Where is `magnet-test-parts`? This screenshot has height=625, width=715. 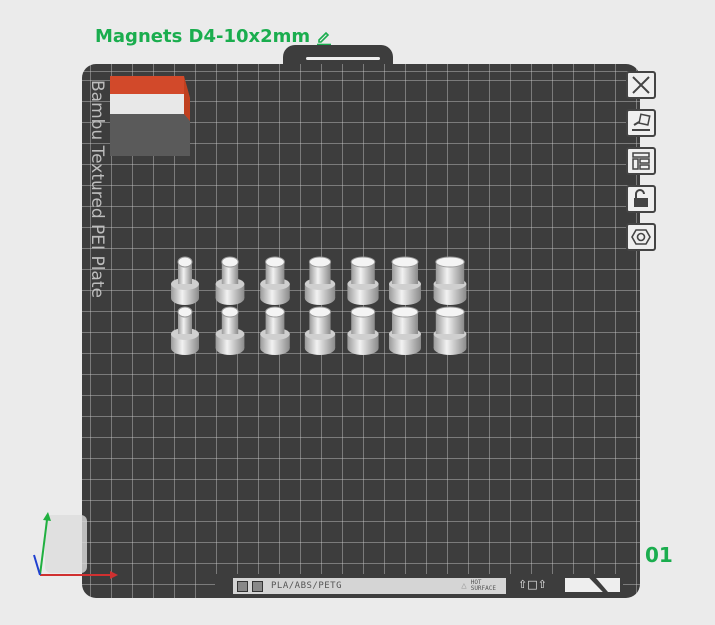
magnet-test-parts is located at coordinates (320, 310).